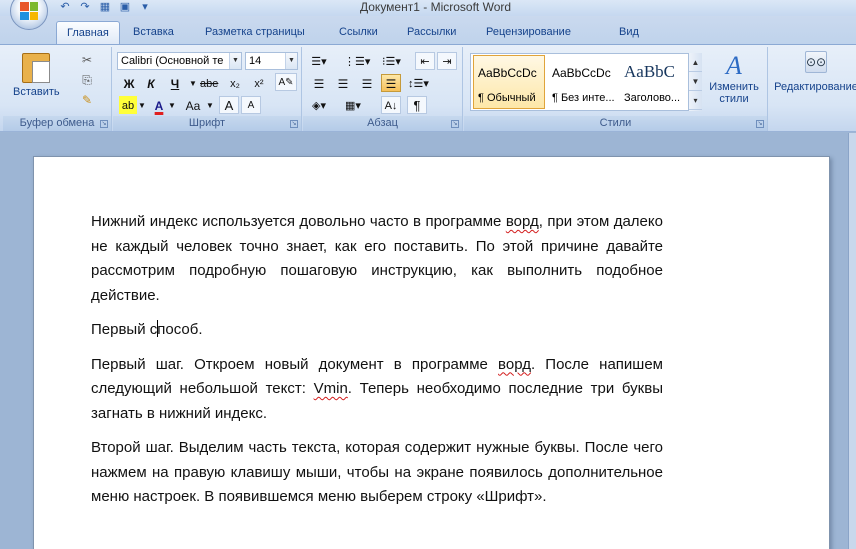  I want to click on format-painter-icon: ✎, so click(87, 100).